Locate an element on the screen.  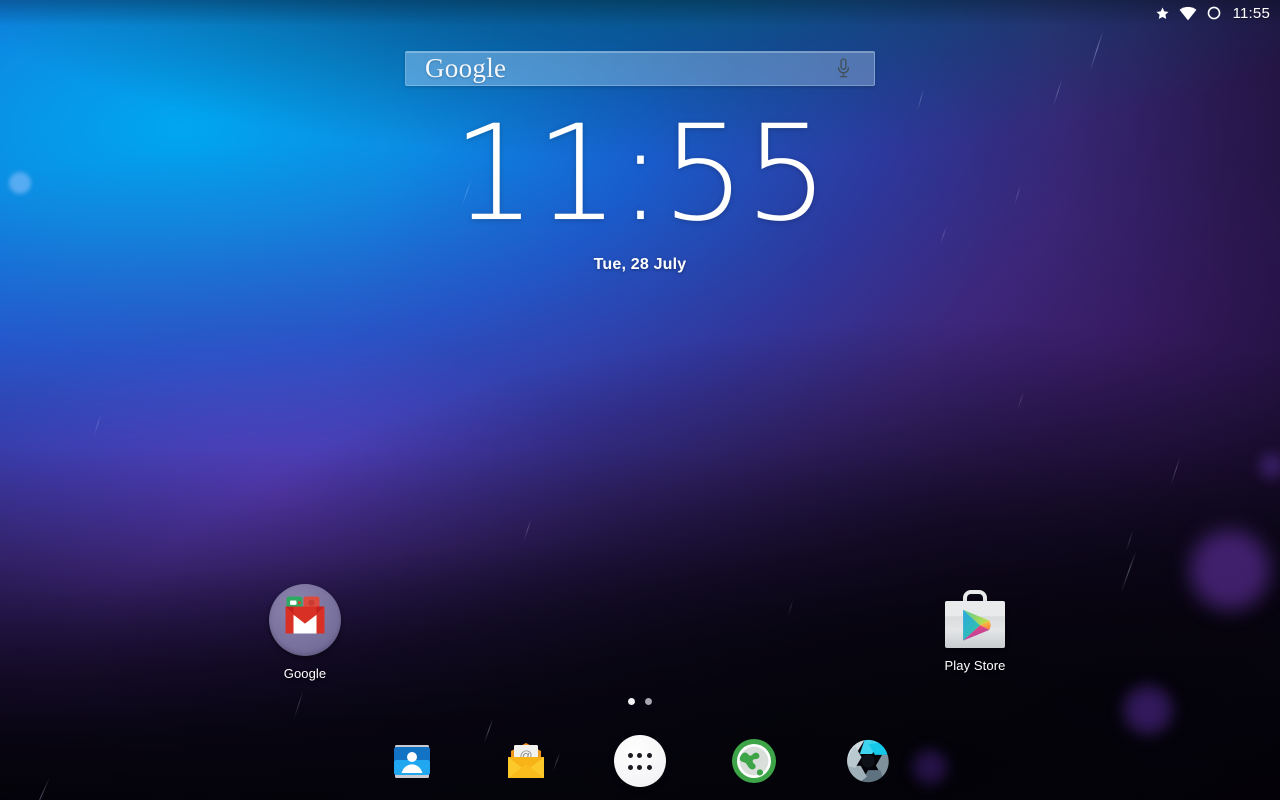
status-bar-clock: 11:55 is located at coordinates (1251, 13).